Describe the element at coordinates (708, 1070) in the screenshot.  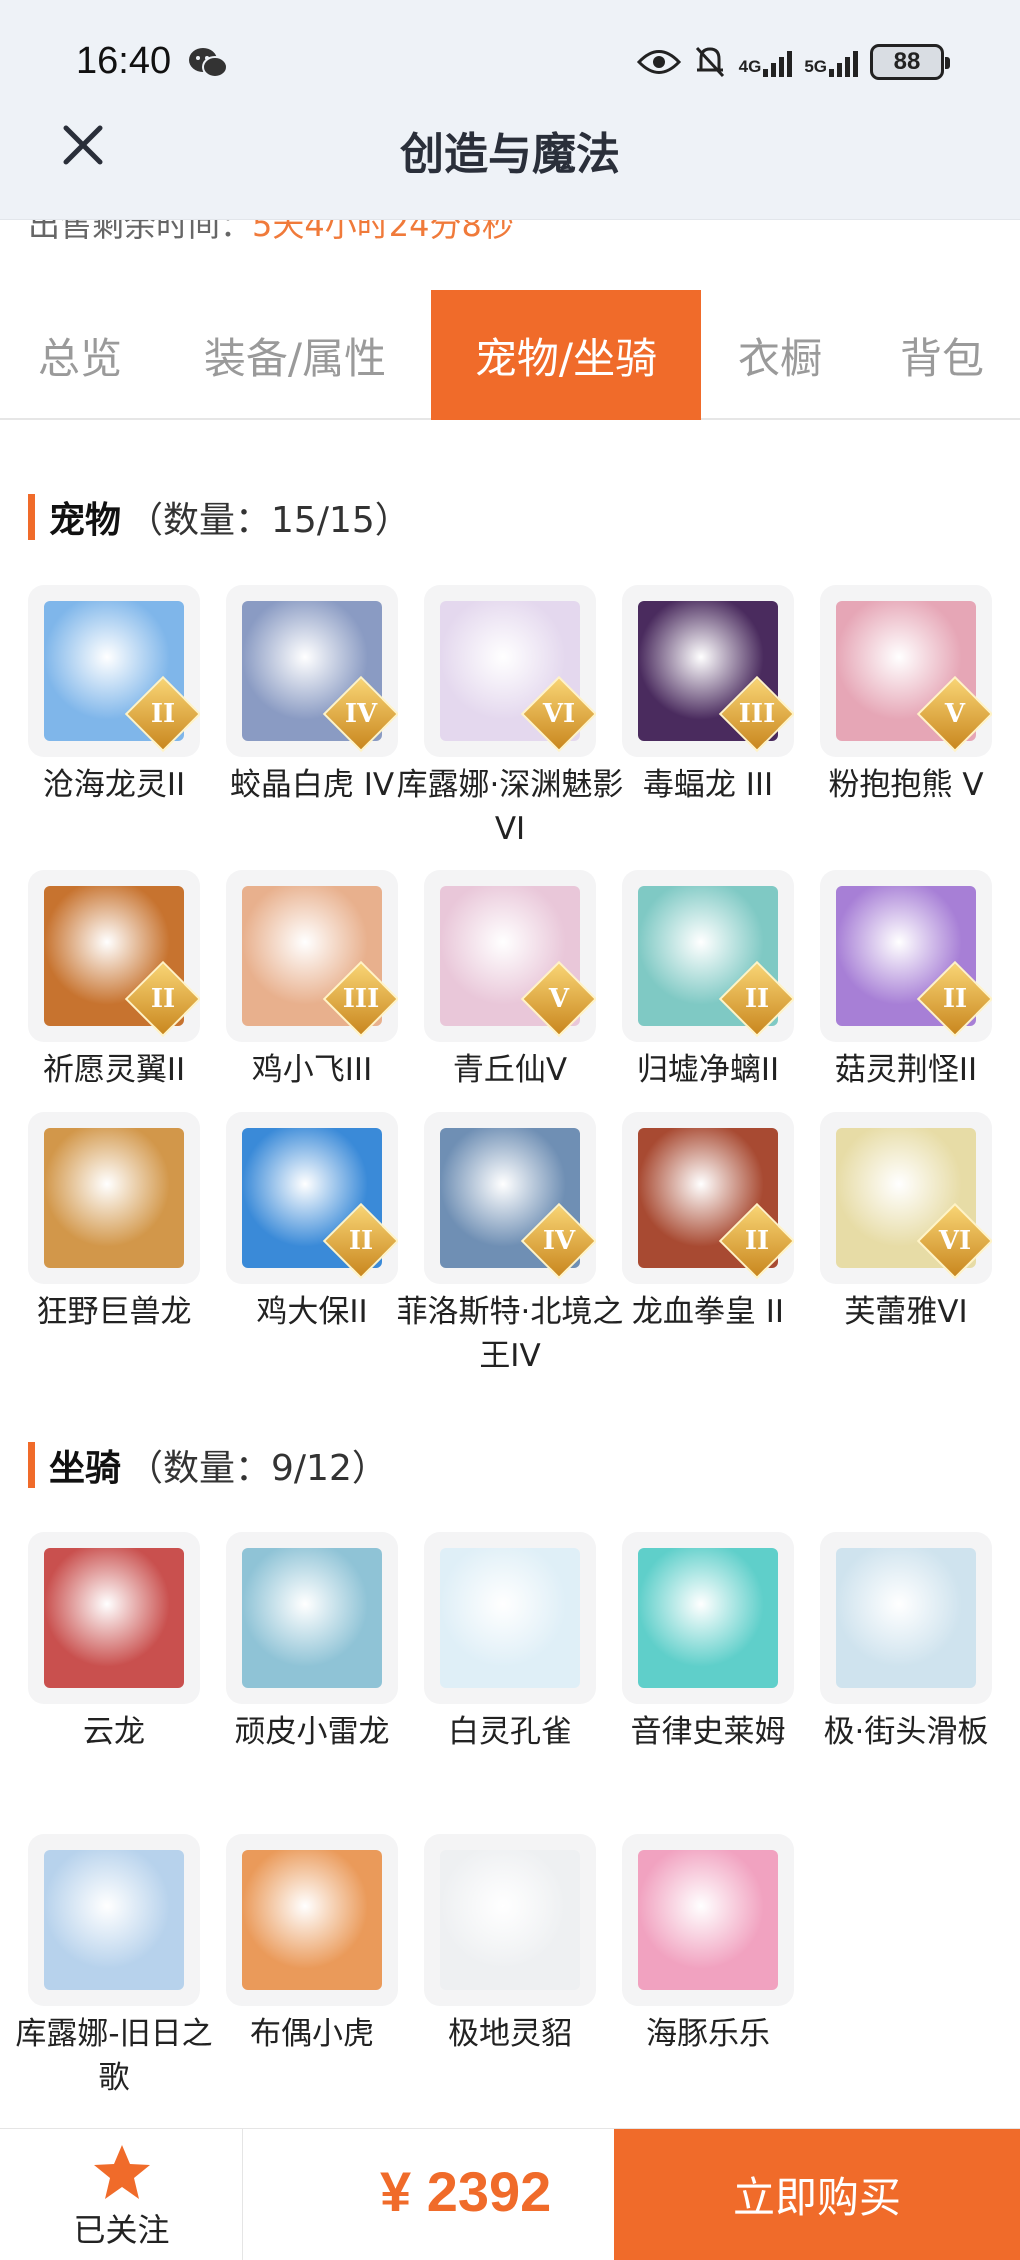
I see `pet-name: 归墟净螭II` at that location.